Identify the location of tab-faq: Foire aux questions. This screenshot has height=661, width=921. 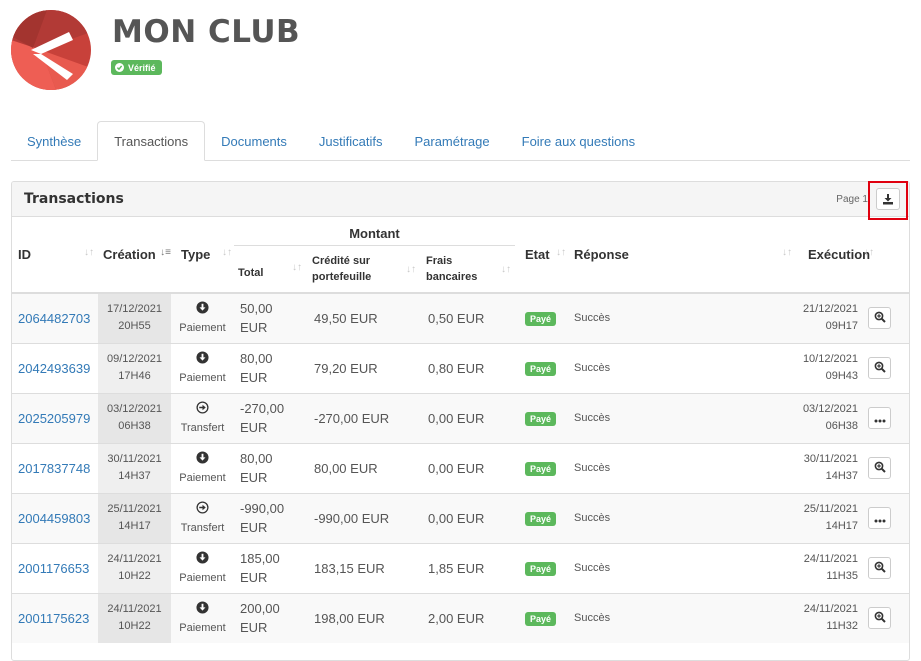
(578, 141).